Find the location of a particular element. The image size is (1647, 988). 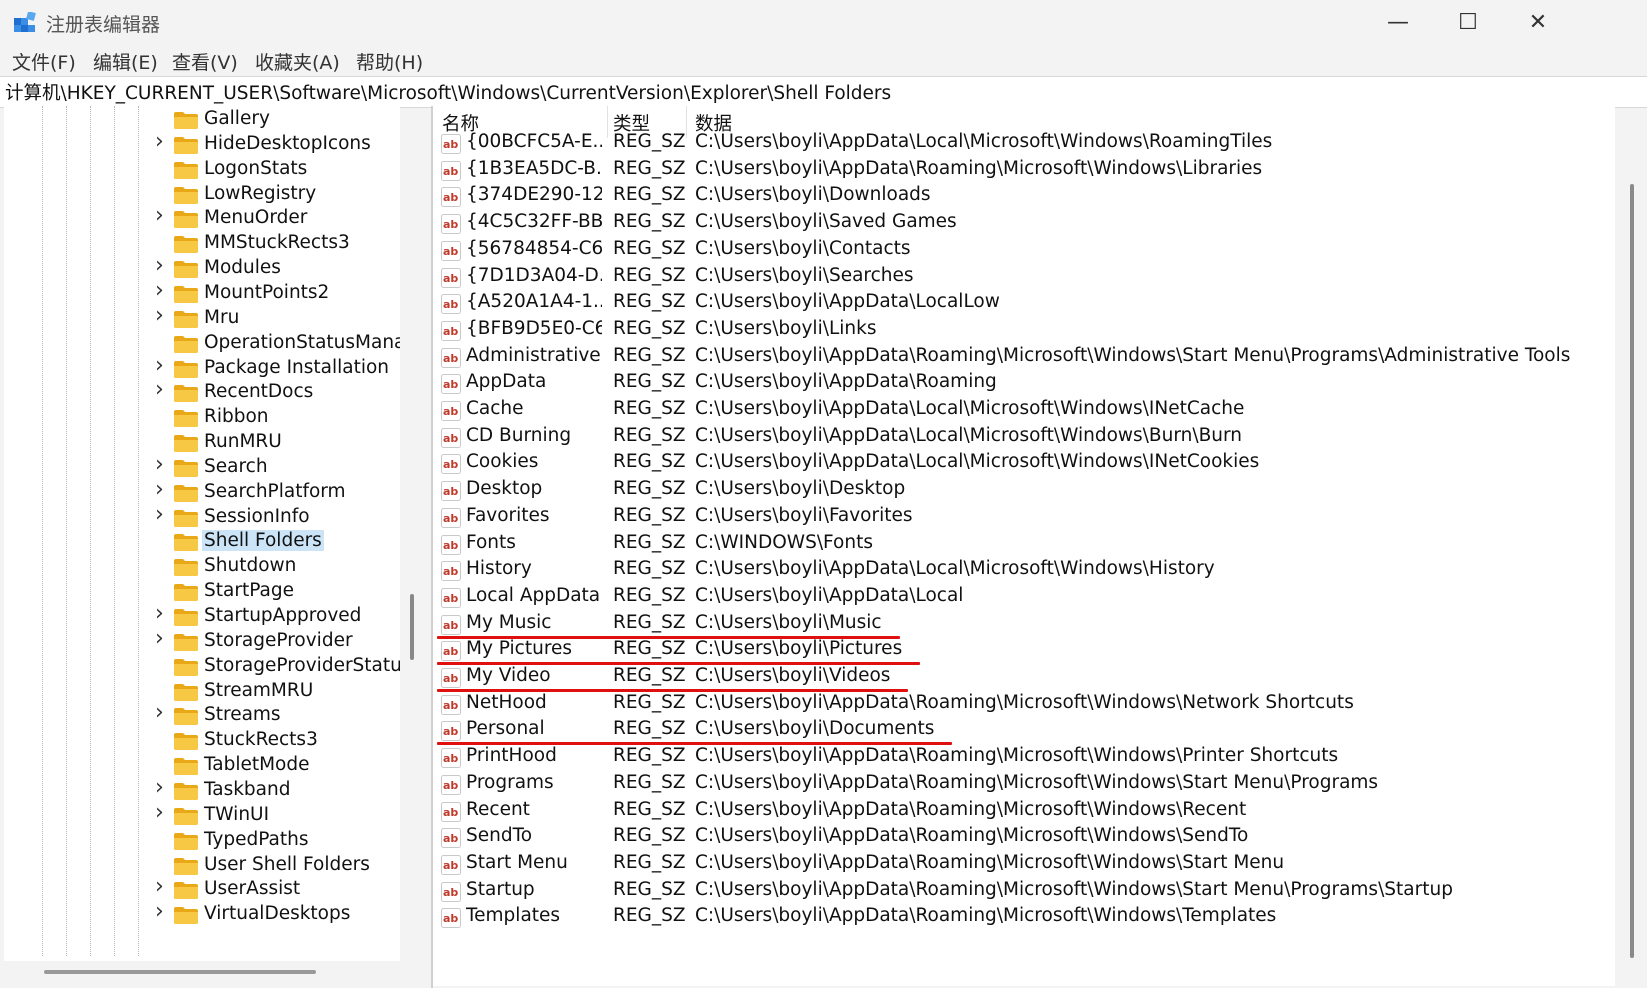

tree-item: › Taskband is located at coordinates (202, 789).